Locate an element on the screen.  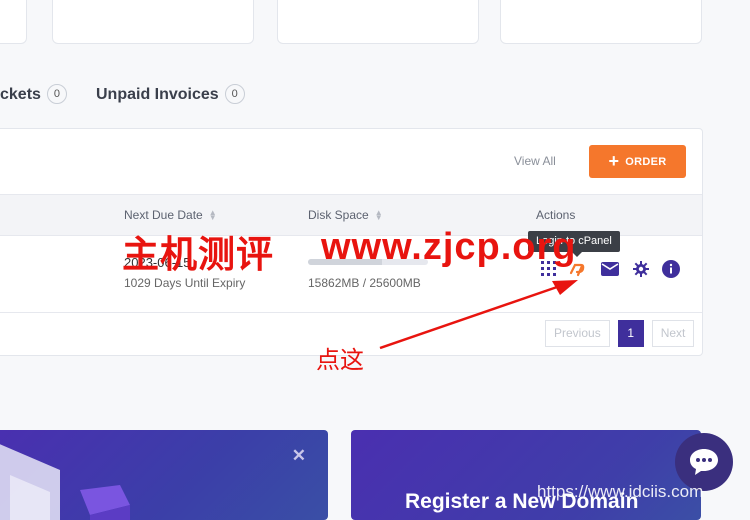
order-button-label: ORDER is located at coordinates (646, 161).